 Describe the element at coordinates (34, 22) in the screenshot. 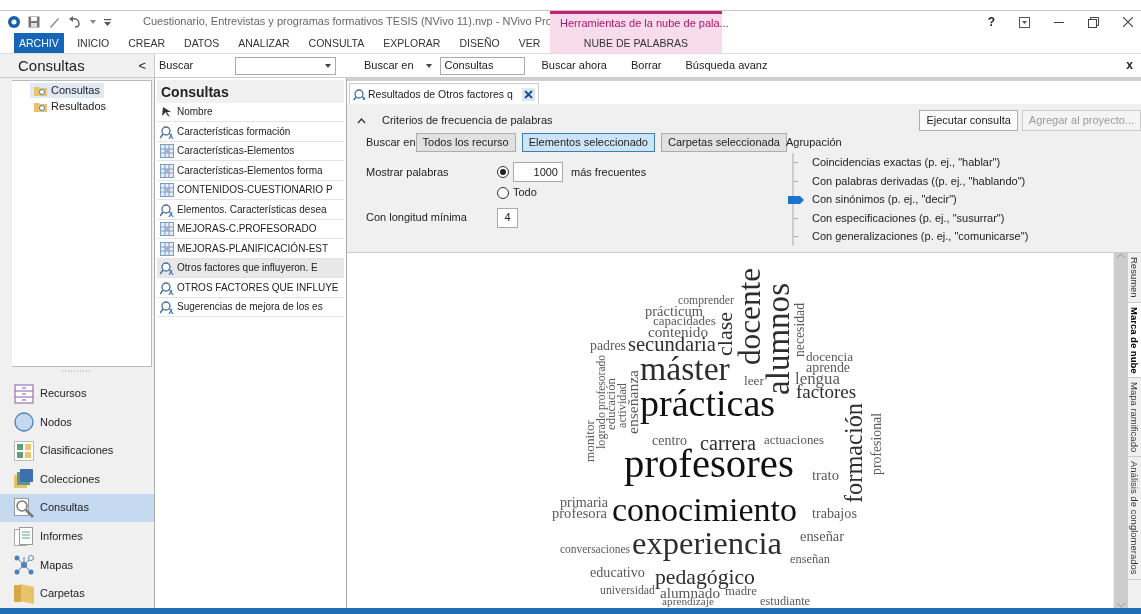

I see `save-icon` at that location.